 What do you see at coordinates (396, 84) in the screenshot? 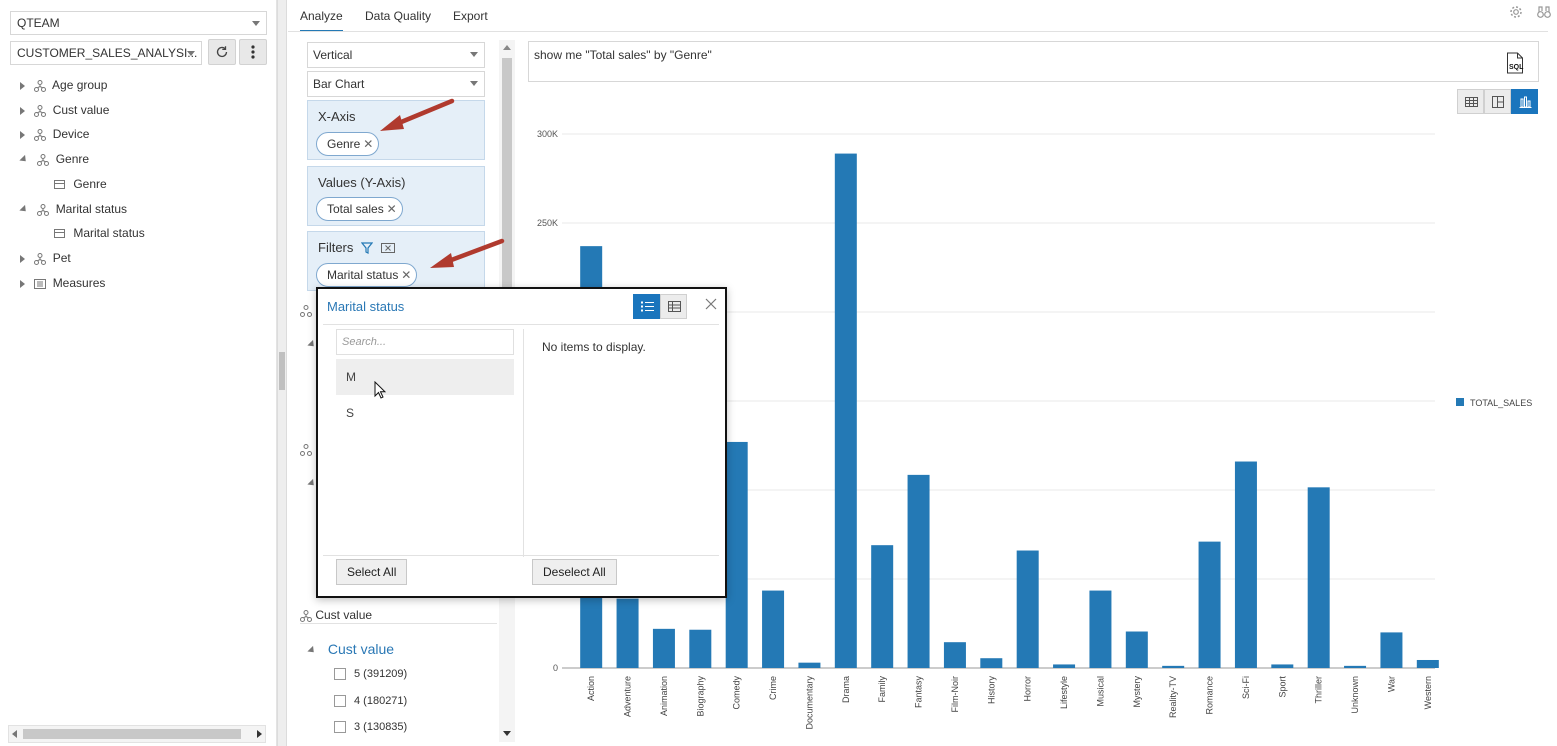
I see `chart-type-select: Bar Chart` at bounding box center [396, 84].